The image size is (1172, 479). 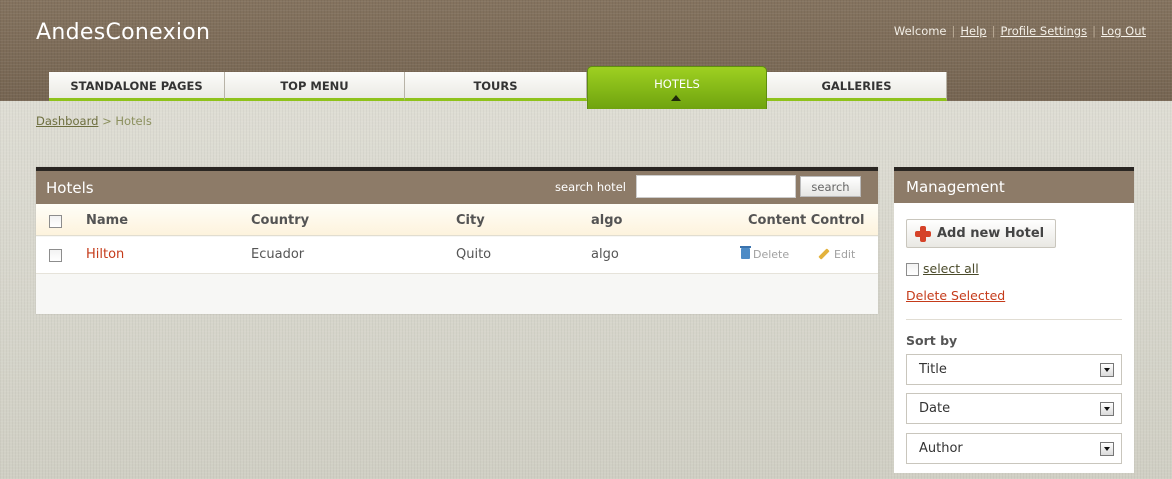 What do you see at coordinates (1014, 408) in the screenshot?
I see `sort-date-select: Date` at bounding box center [1014, 408].